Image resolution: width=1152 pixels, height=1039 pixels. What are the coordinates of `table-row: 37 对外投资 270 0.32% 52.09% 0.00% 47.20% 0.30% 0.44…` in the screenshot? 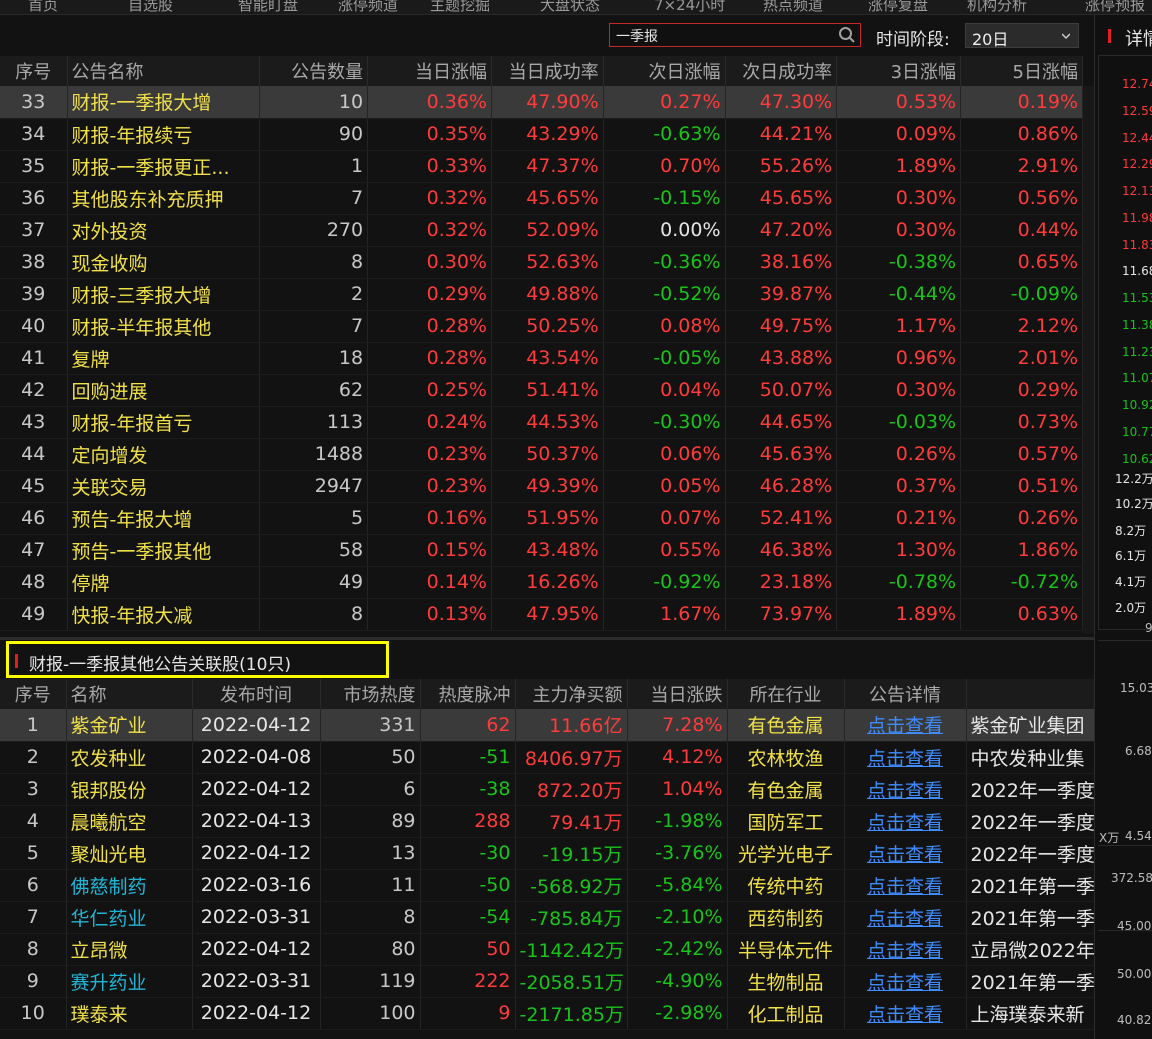 It's located at (541, 230).